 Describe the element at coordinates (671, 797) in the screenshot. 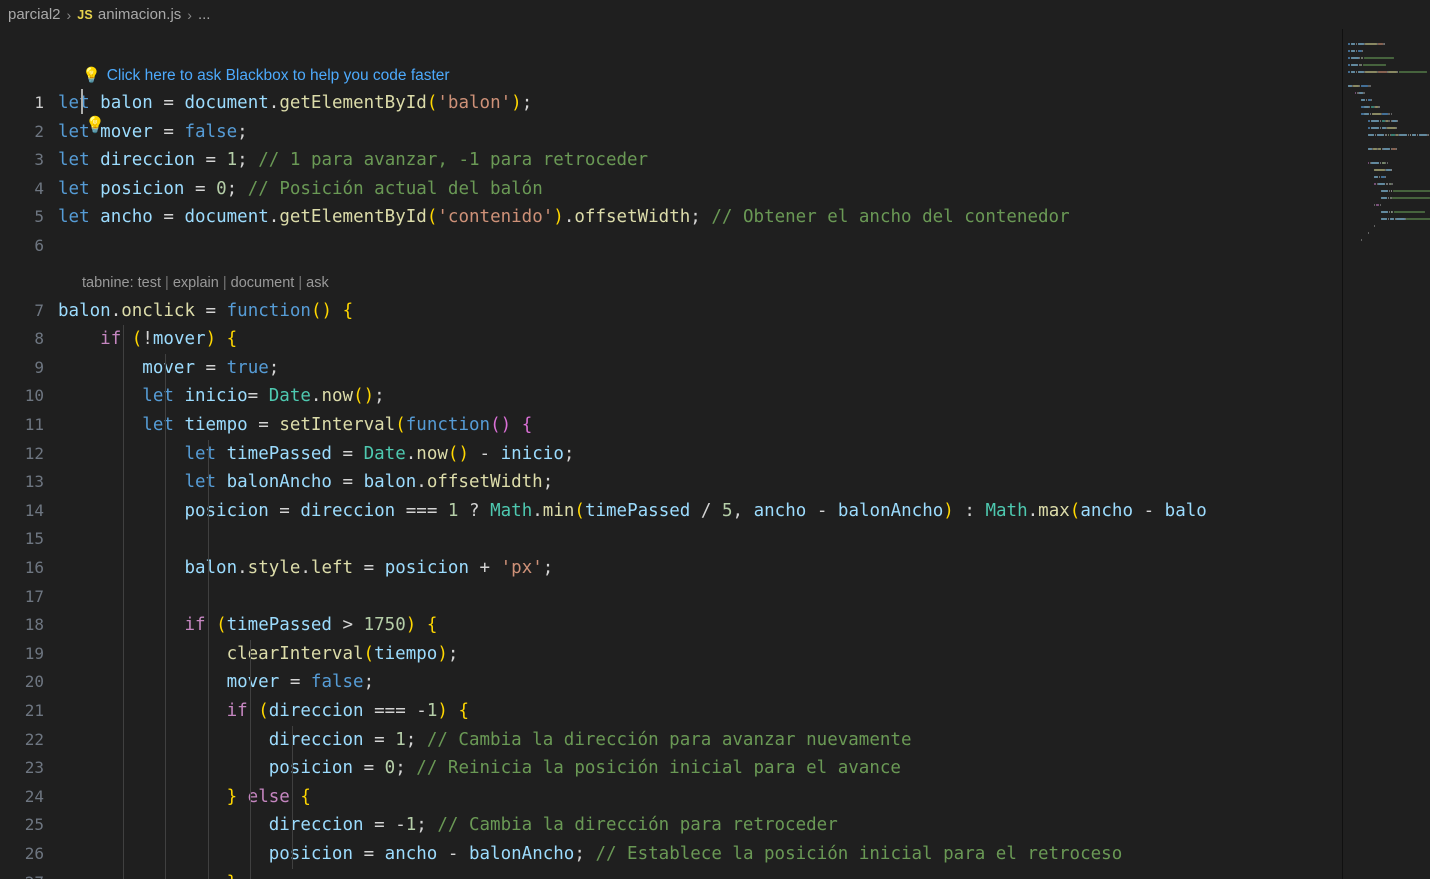

I see `code-line: 24 } else {` at that location.